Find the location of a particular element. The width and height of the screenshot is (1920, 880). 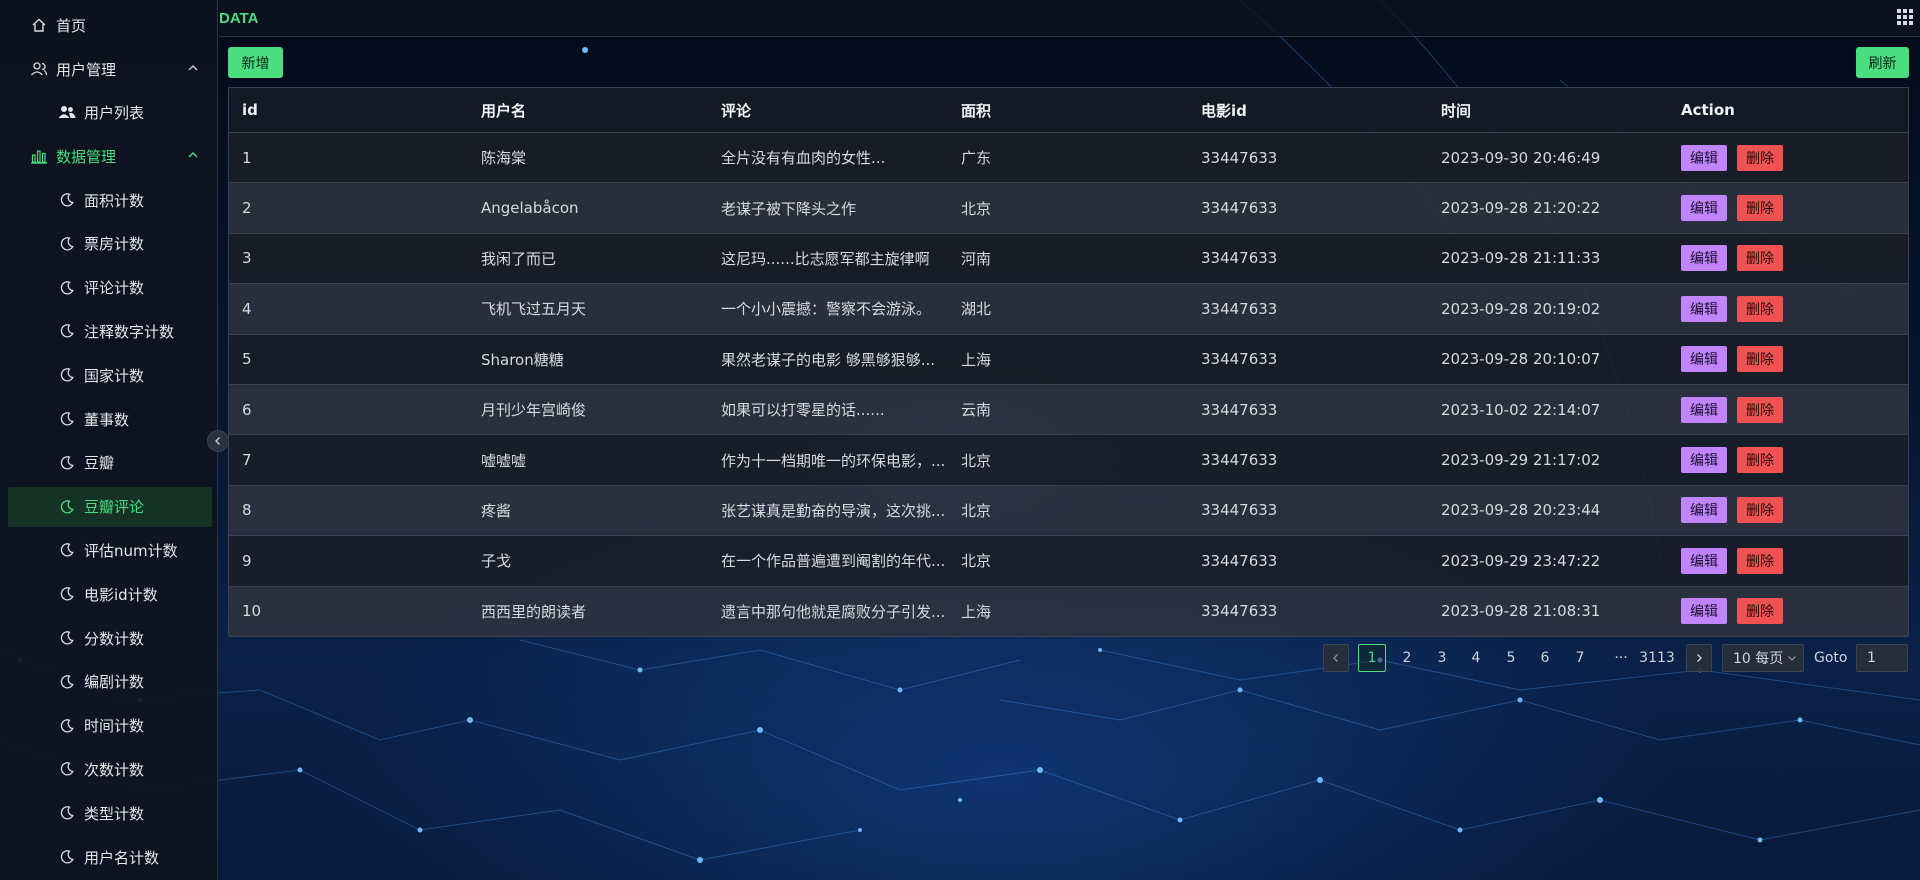

refresh-button: 刷新 is located at coordinates (1882, 62).